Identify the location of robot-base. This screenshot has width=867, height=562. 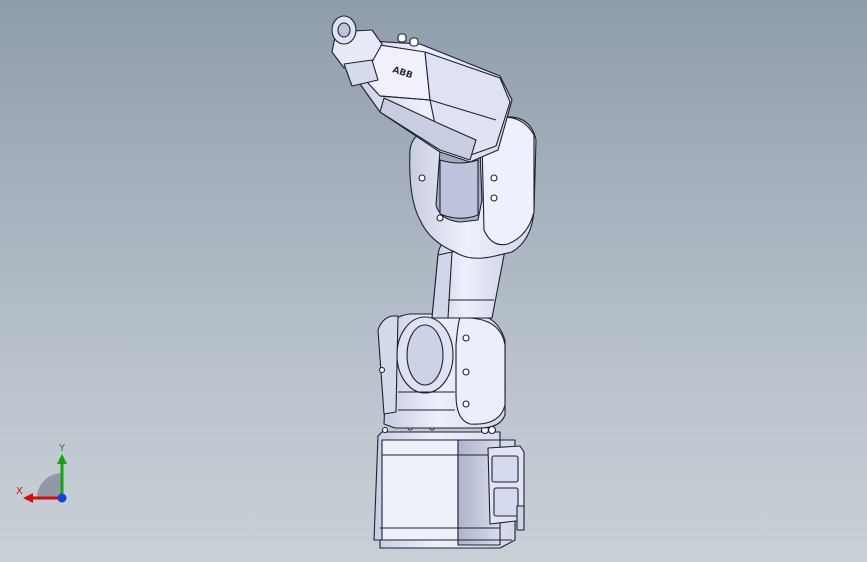
(449, 487).